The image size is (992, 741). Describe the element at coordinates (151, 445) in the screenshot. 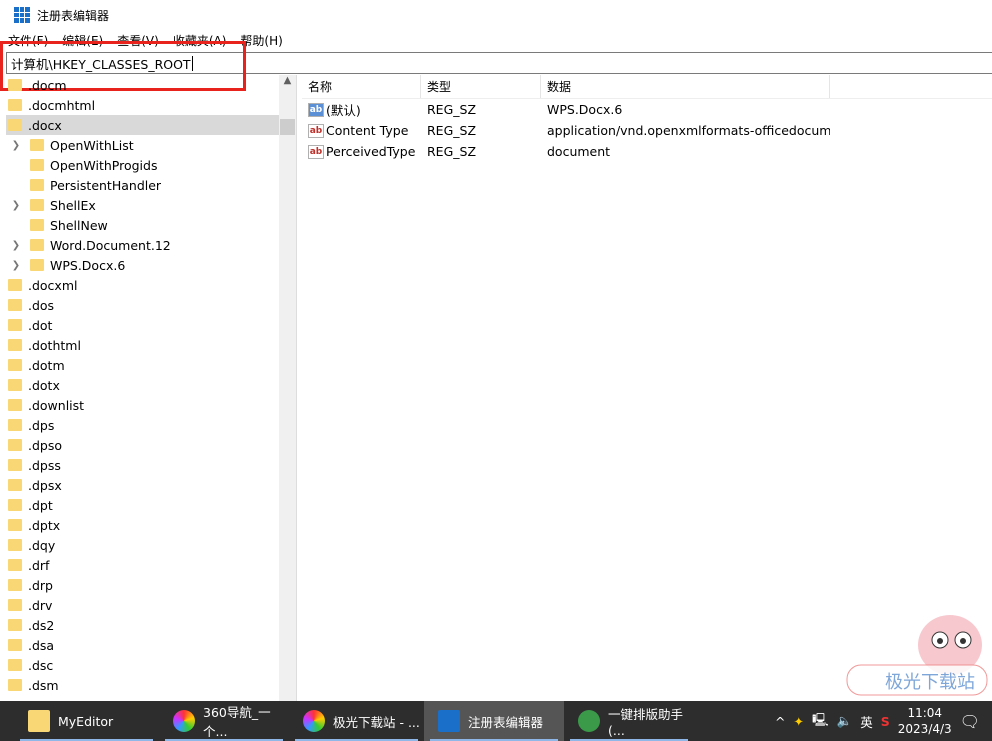

I see `tree-item: .dpso` at that location.